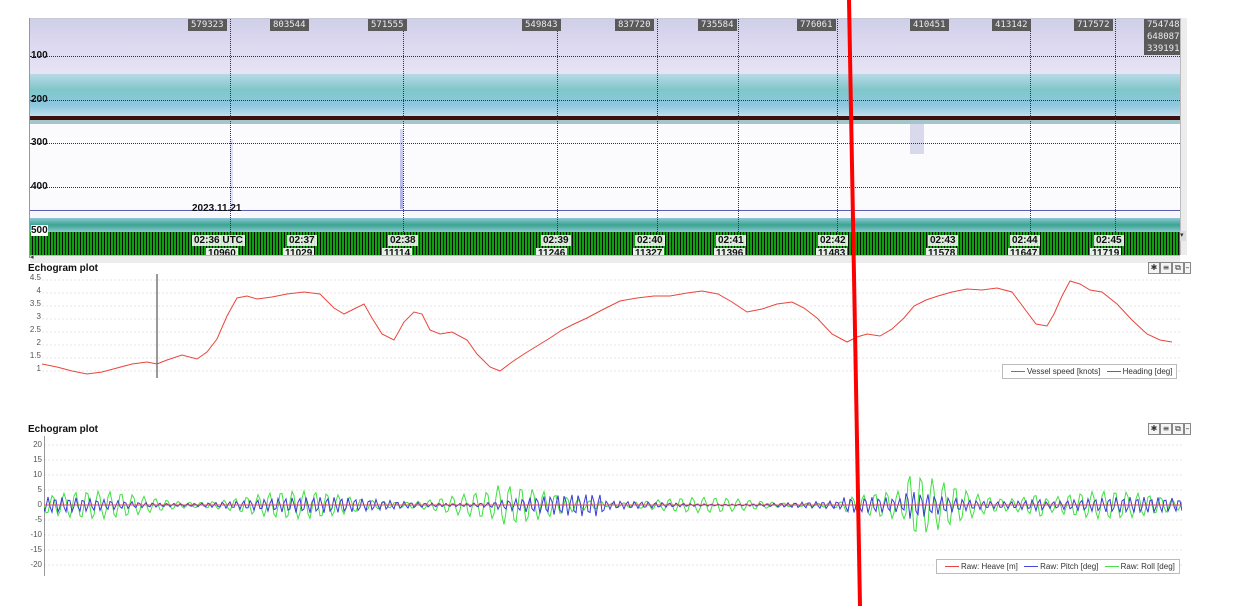 The image size is (1234, 611). I want to click on red-annotation-line, so click(854, 303).